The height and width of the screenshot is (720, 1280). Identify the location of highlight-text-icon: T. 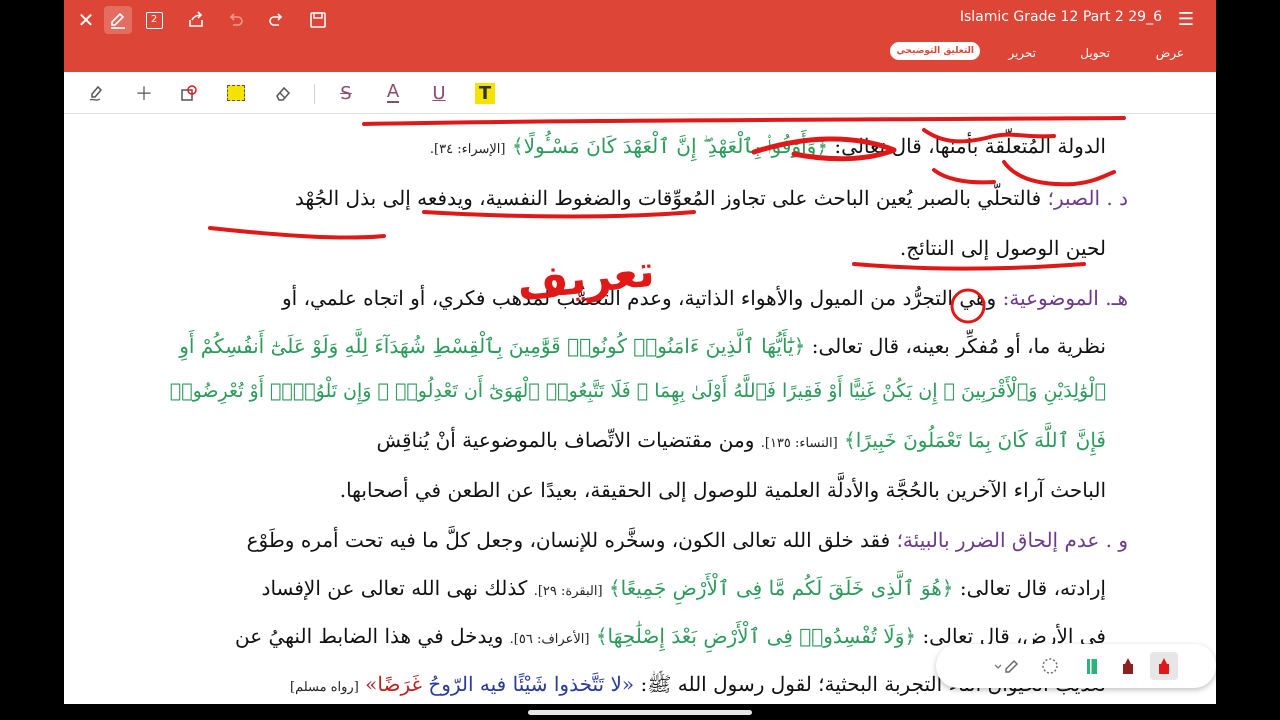
(485, 93).